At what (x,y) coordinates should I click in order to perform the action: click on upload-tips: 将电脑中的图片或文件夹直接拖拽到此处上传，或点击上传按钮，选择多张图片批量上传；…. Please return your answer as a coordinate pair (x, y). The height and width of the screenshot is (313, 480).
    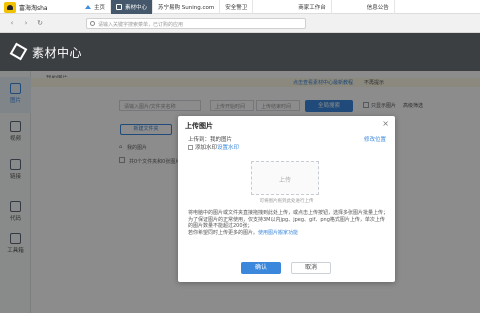
    Looking at the image, I should click on (288, 223).